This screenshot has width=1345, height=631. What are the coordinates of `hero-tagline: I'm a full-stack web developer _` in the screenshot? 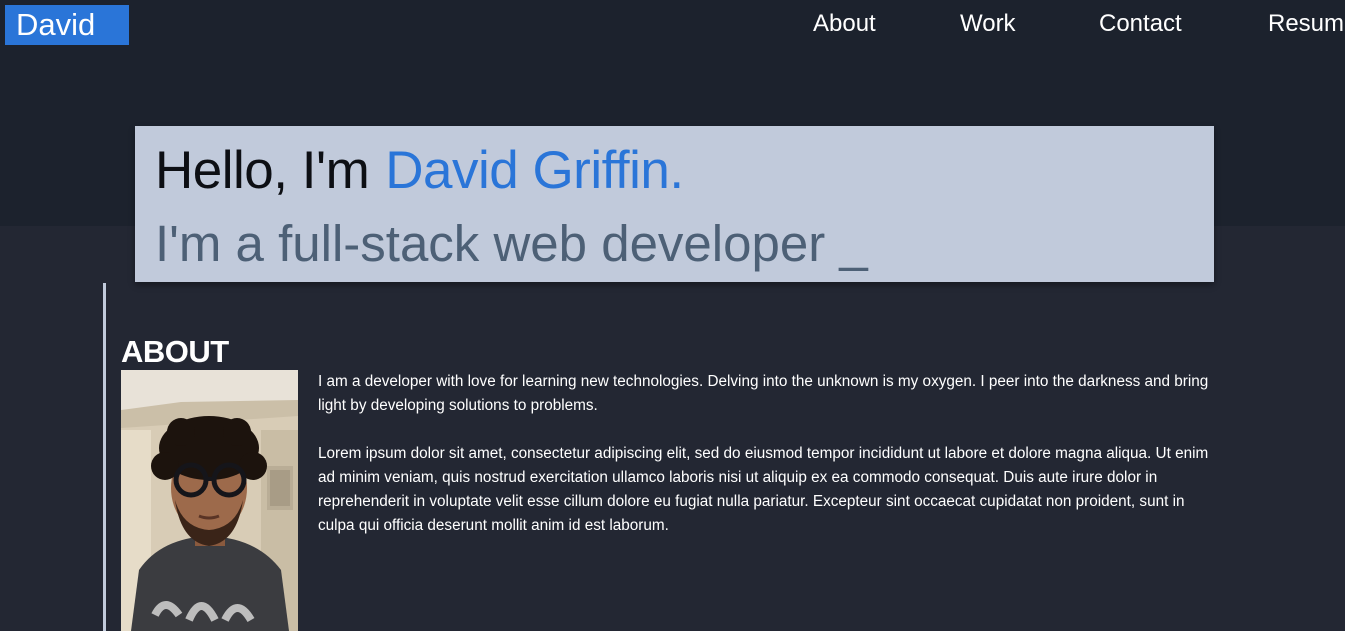 It's located at (511, 243).